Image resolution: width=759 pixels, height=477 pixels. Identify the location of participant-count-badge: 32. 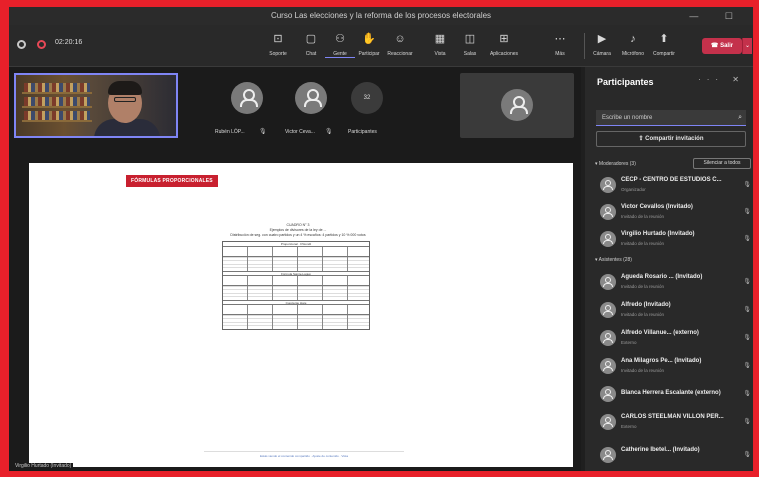
(367, 98).